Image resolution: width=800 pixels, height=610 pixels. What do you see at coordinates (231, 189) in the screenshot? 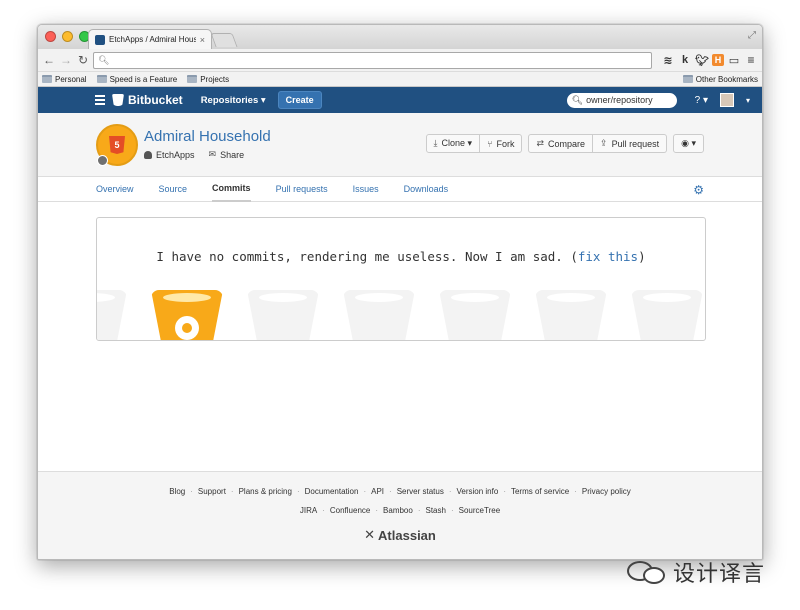
I see `tab-commits: Commits` at bounding box center [231, 189].